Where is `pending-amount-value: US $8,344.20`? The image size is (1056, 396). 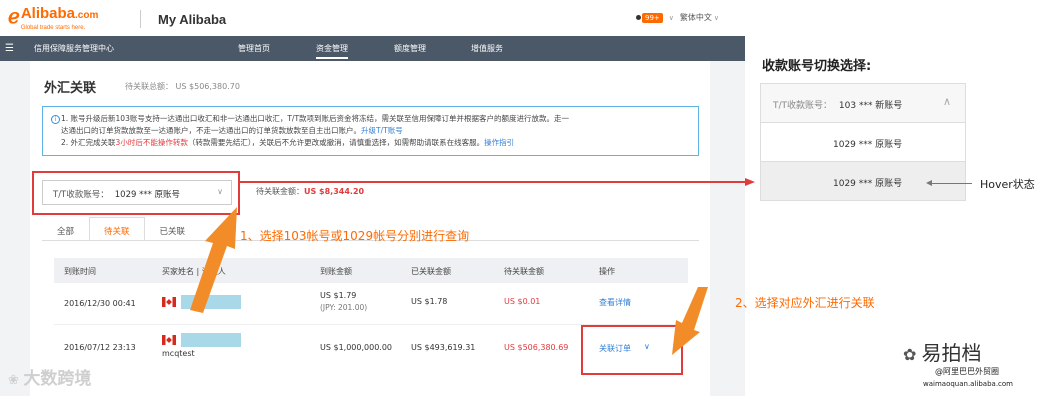 pending-amount-value: US $8,344.20 is located at coordinates (334, 191).